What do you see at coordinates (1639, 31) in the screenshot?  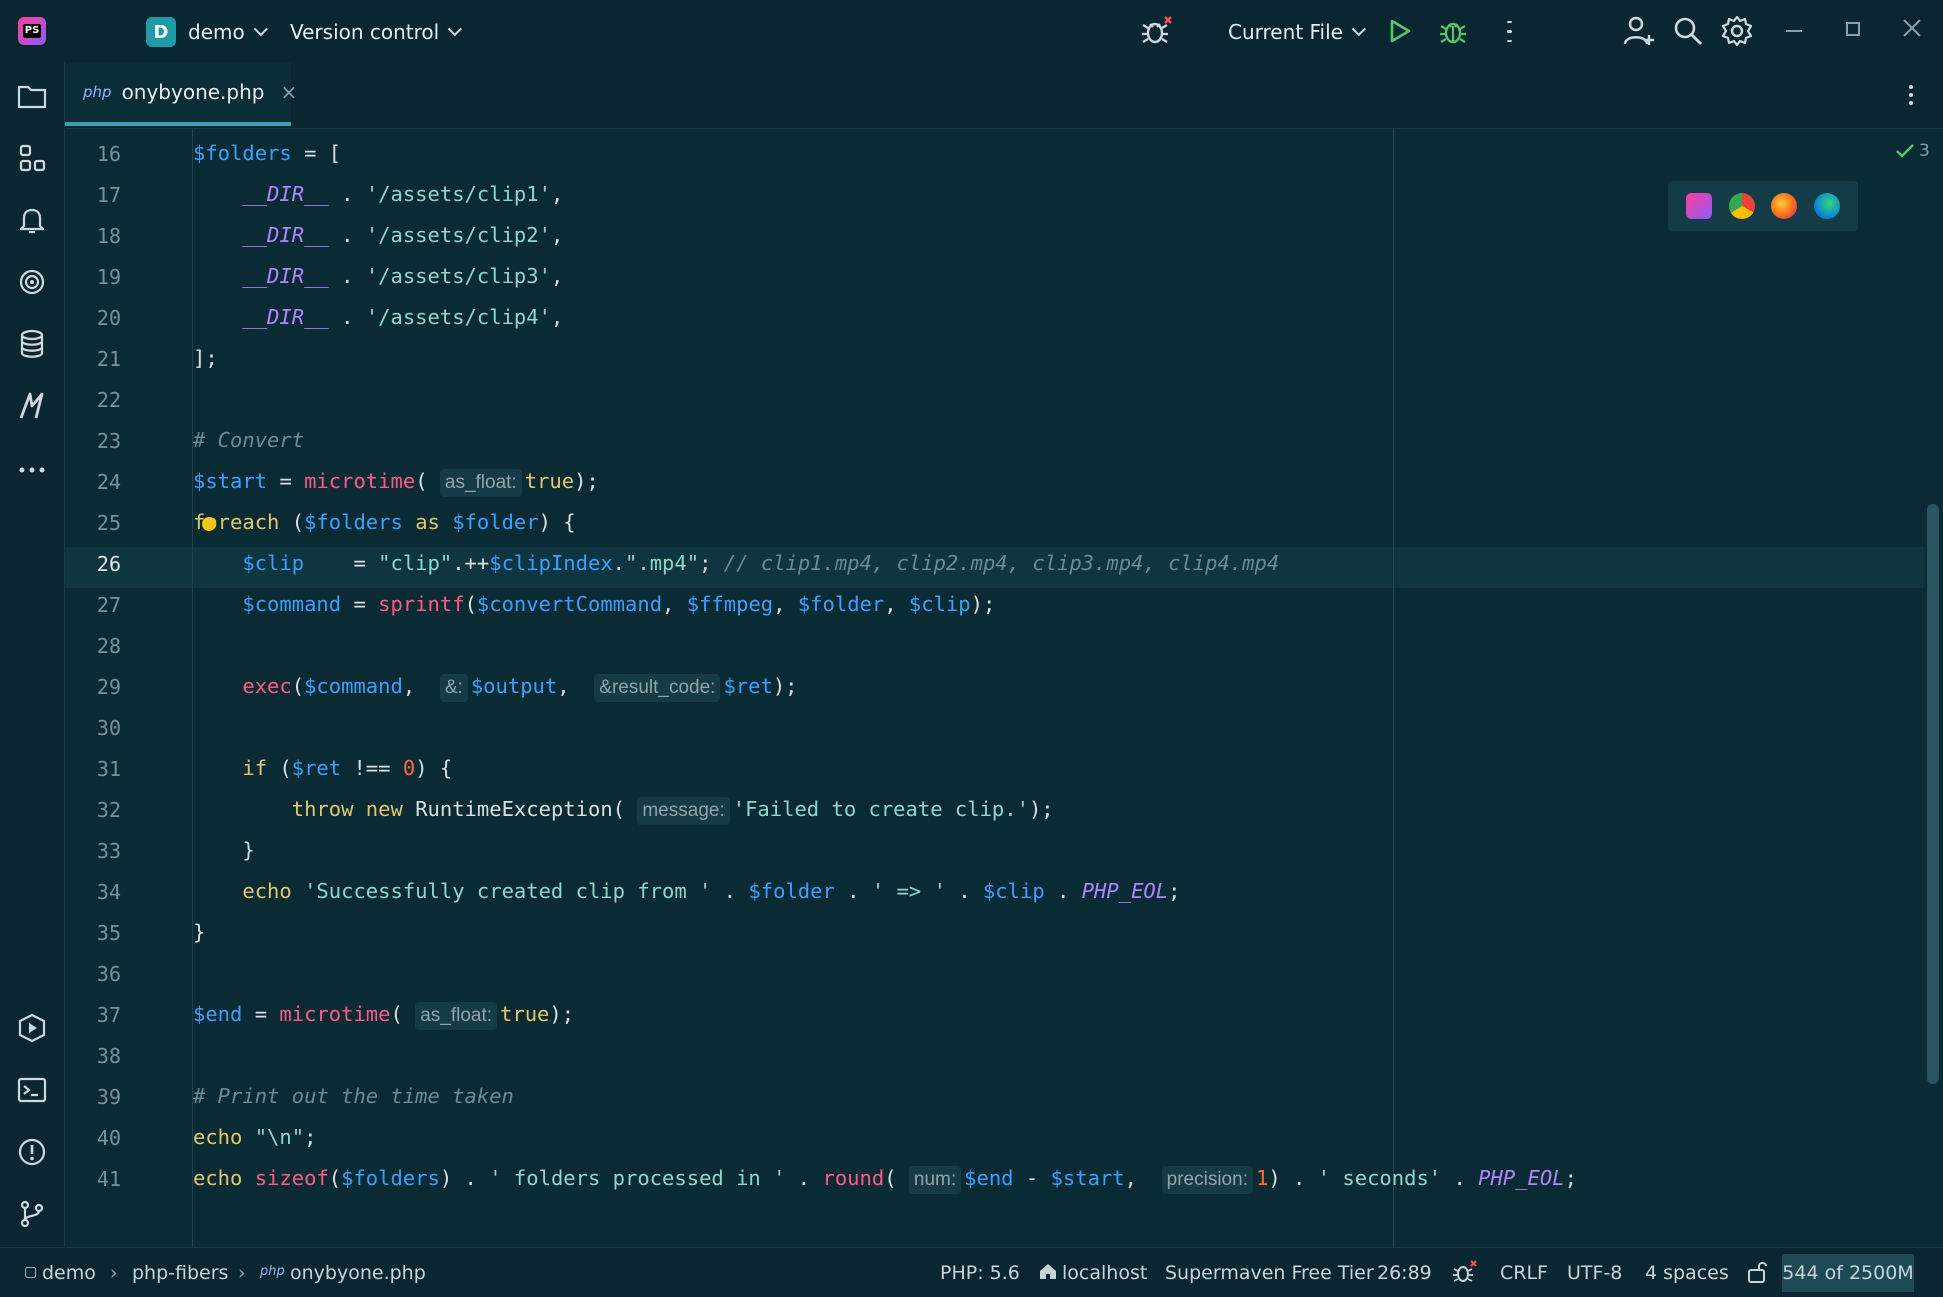 I see `add-user-icon` at bounding box center [1639, 31].